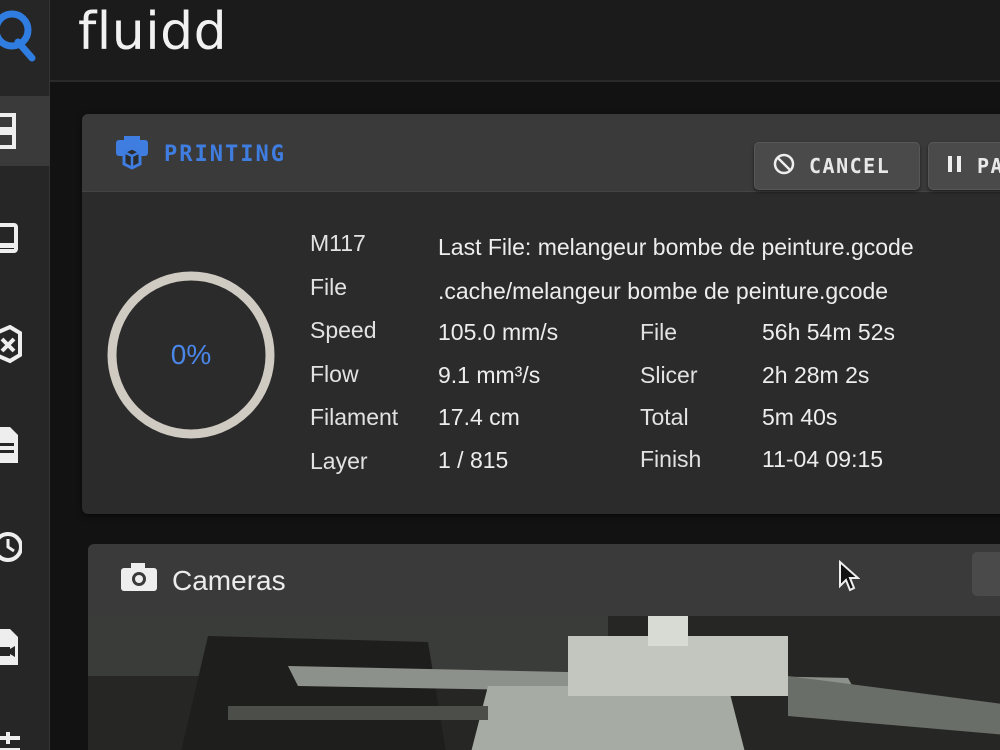 The height and width of the screenshot is (750, 1000). What do you see at coordinates (225, 154) in the screenshot?
I see `print-status-label: PRINTING` at bounding box center [225, 154].